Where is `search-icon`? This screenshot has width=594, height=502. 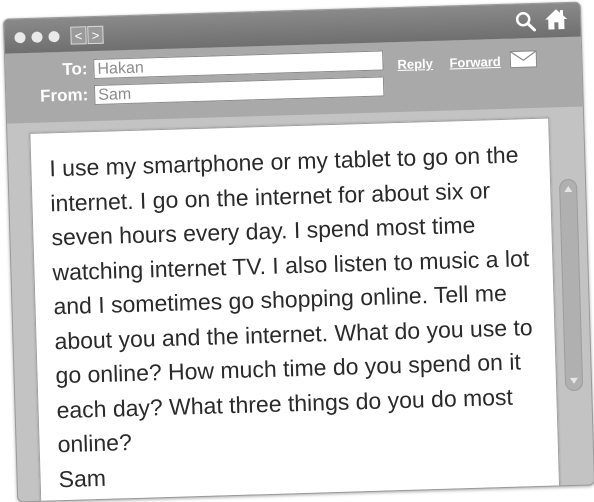 search-icon is located at coordinates (525, 21).